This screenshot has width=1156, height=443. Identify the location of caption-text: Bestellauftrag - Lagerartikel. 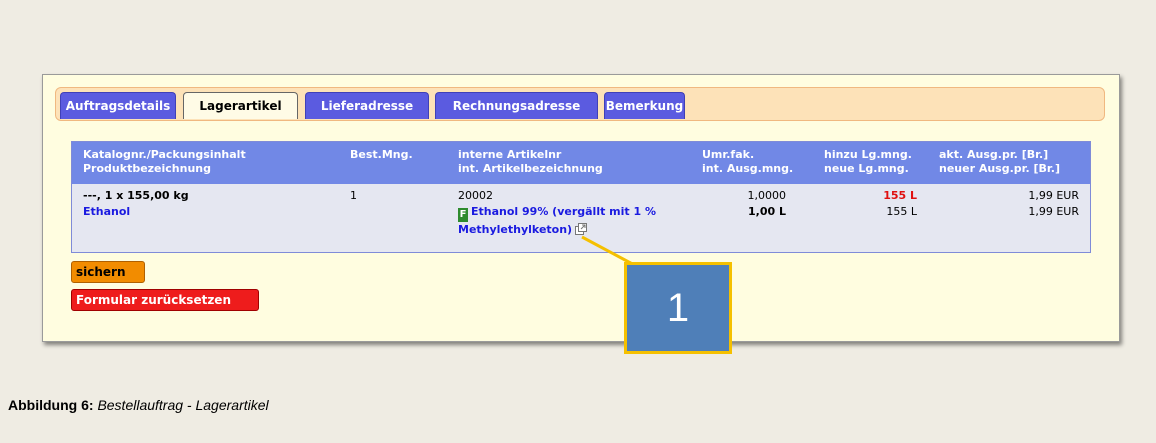
(183, 405).